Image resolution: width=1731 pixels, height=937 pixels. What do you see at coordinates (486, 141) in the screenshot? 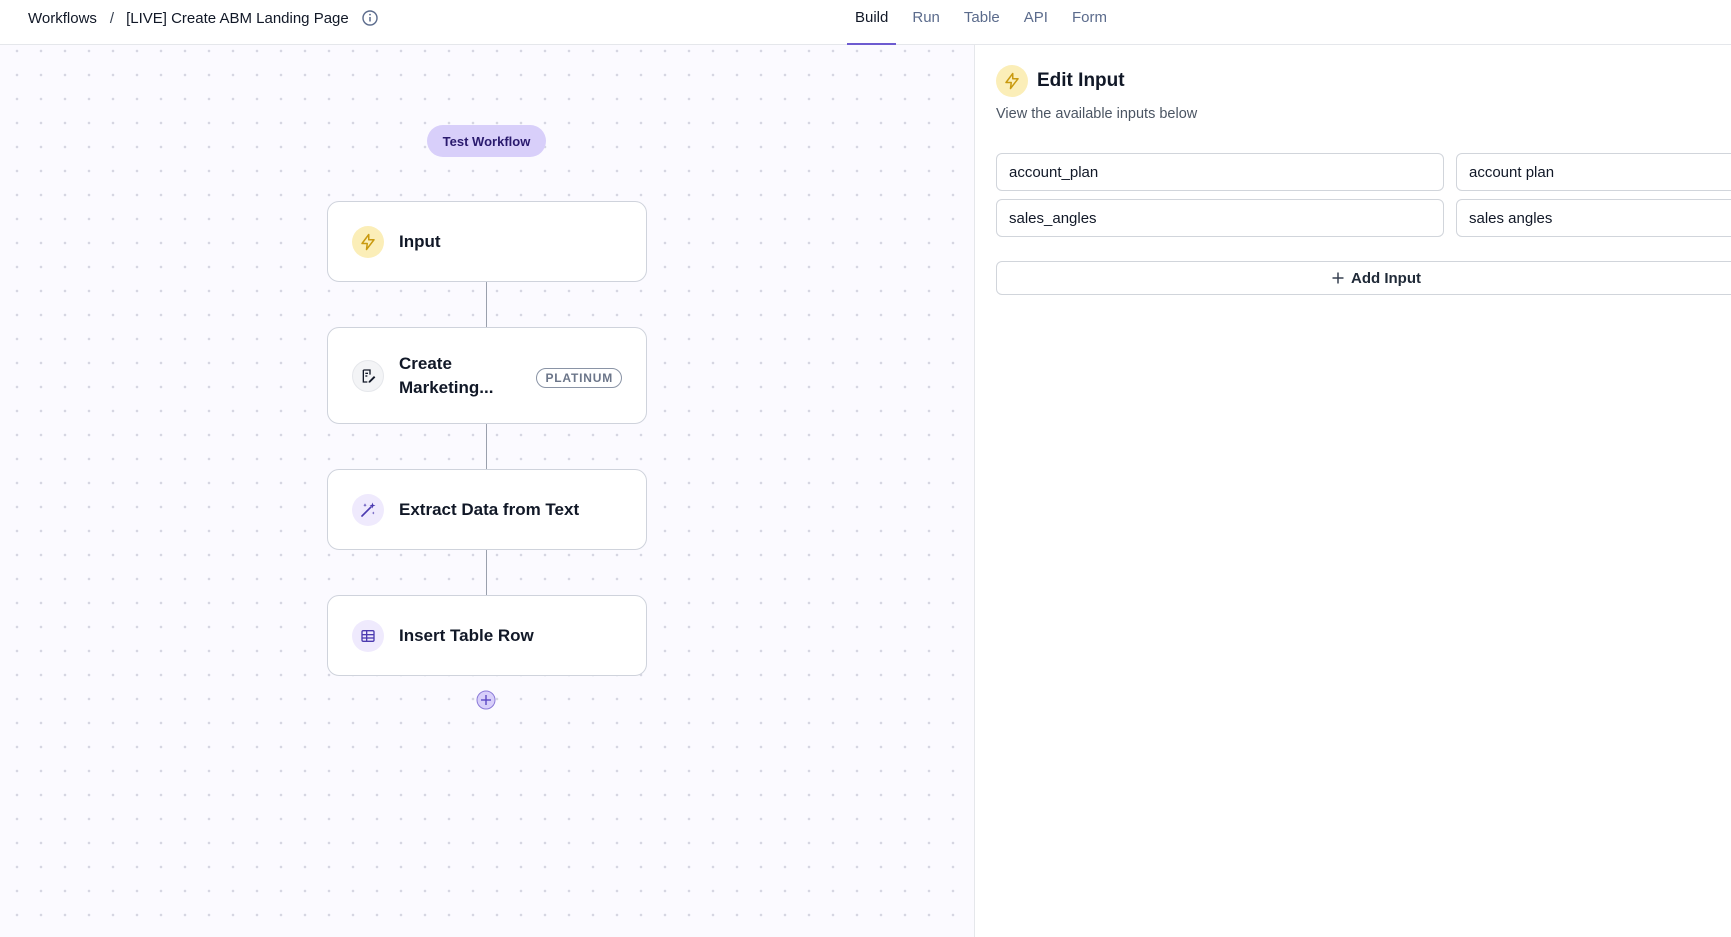
I see `test-workflow-button: Test Workflow` at bounding box center [486, 141].